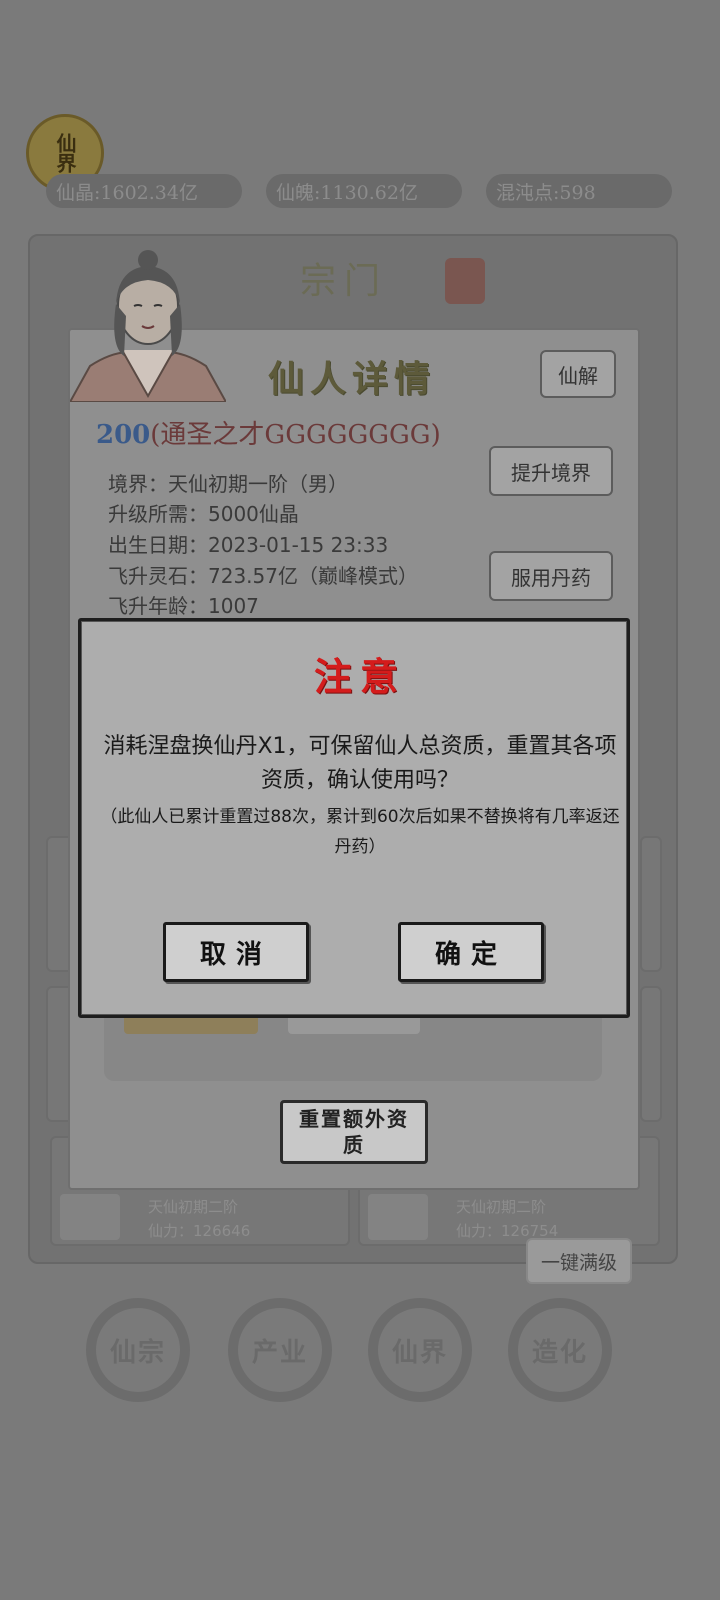 This screenshot has width=720, height=1600. Describe the element at coordinates (295, 435) in the screenshot. I see `aptitude-label: (通圣之才GGGGGGGG)` at that location.